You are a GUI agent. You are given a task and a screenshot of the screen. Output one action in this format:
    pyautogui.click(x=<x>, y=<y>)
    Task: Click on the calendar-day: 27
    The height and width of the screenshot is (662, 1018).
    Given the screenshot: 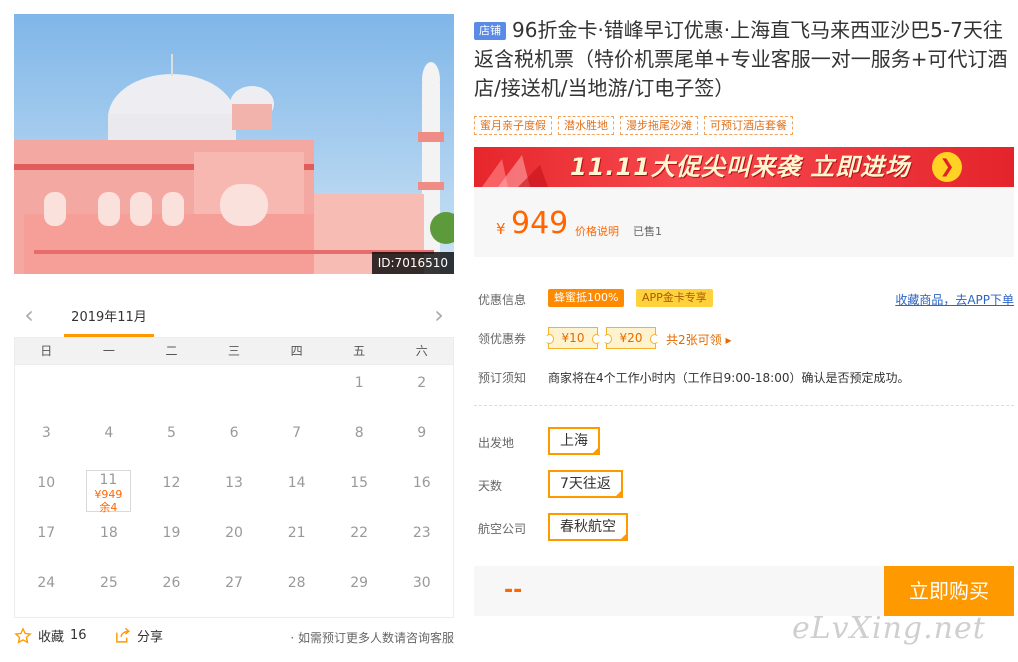 What is the action you would take?
    pyautogui.click(x=234, y=590)
    